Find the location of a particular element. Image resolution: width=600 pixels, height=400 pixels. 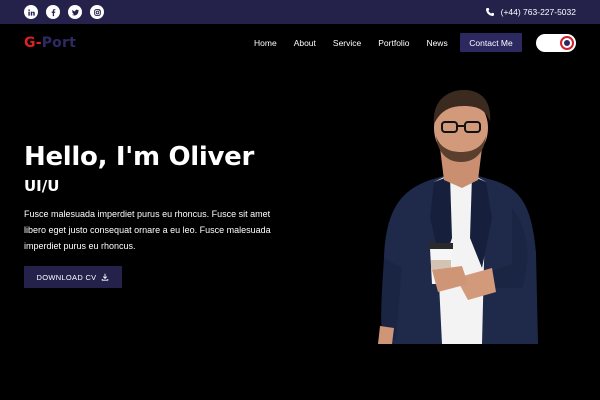

nav-link-portfolio: Portfolio is located at coordinates (393, 43).